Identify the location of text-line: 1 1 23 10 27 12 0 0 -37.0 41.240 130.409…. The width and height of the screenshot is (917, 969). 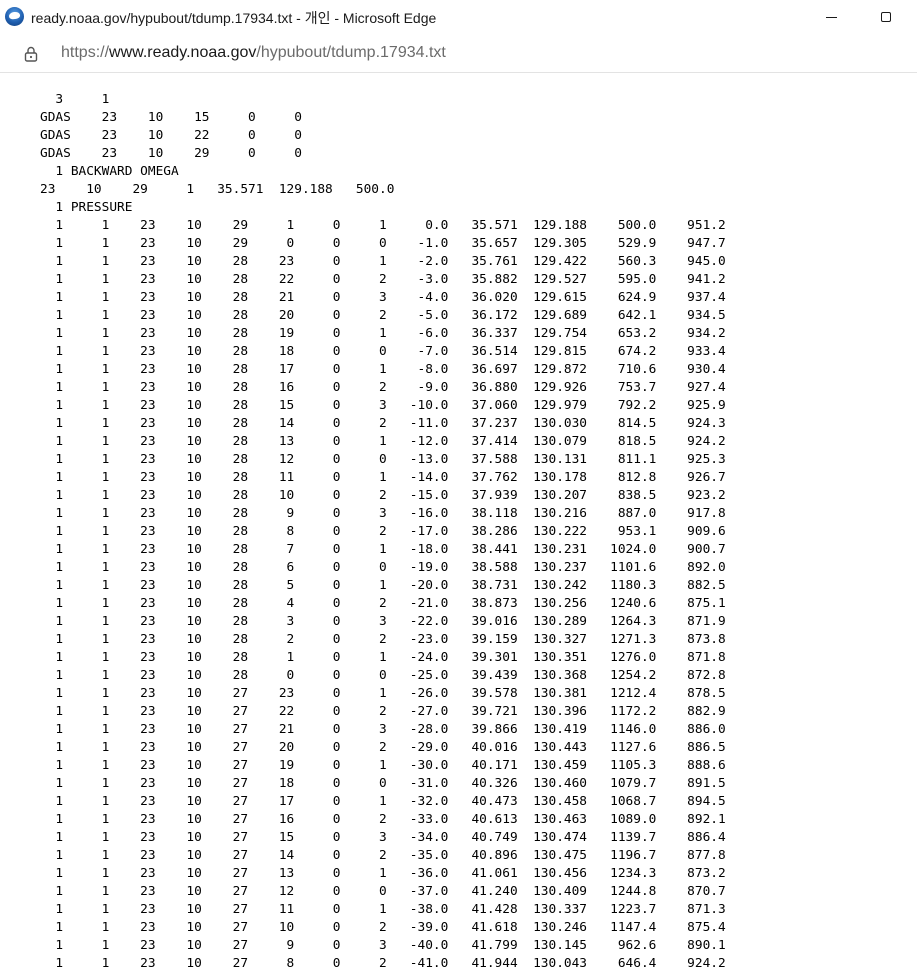
(383, 891).